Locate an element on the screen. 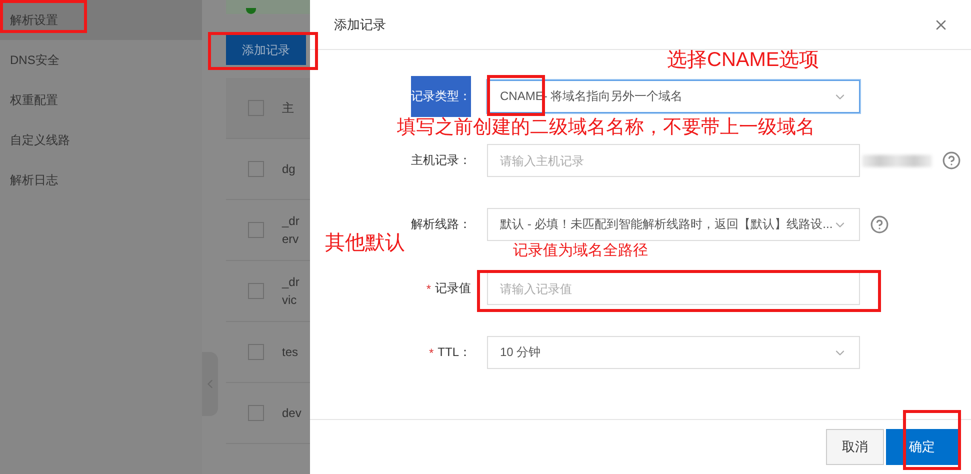  sidebar-item: 解析设置 is located at coordinates (101, 20).